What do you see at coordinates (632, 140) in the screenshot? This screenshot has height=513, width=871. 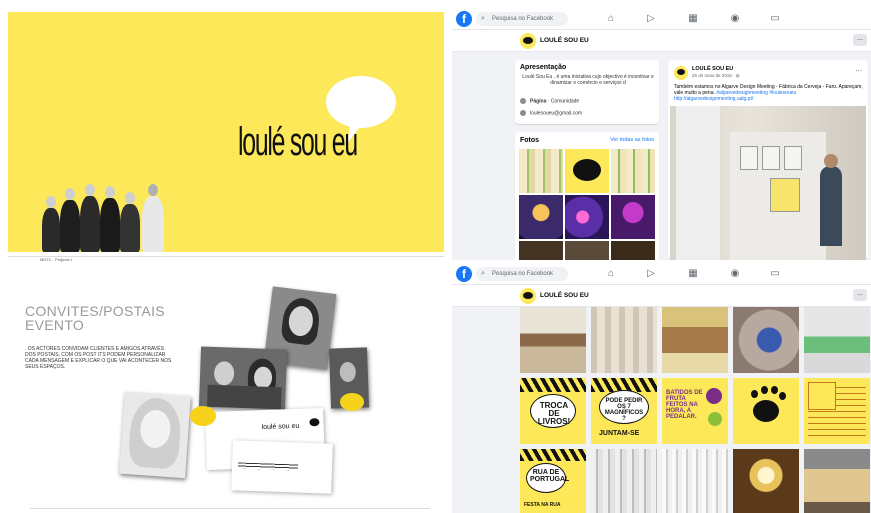 I see `see-all-photos-link: Ver todas as fotos` at bounding box center [632, 140].